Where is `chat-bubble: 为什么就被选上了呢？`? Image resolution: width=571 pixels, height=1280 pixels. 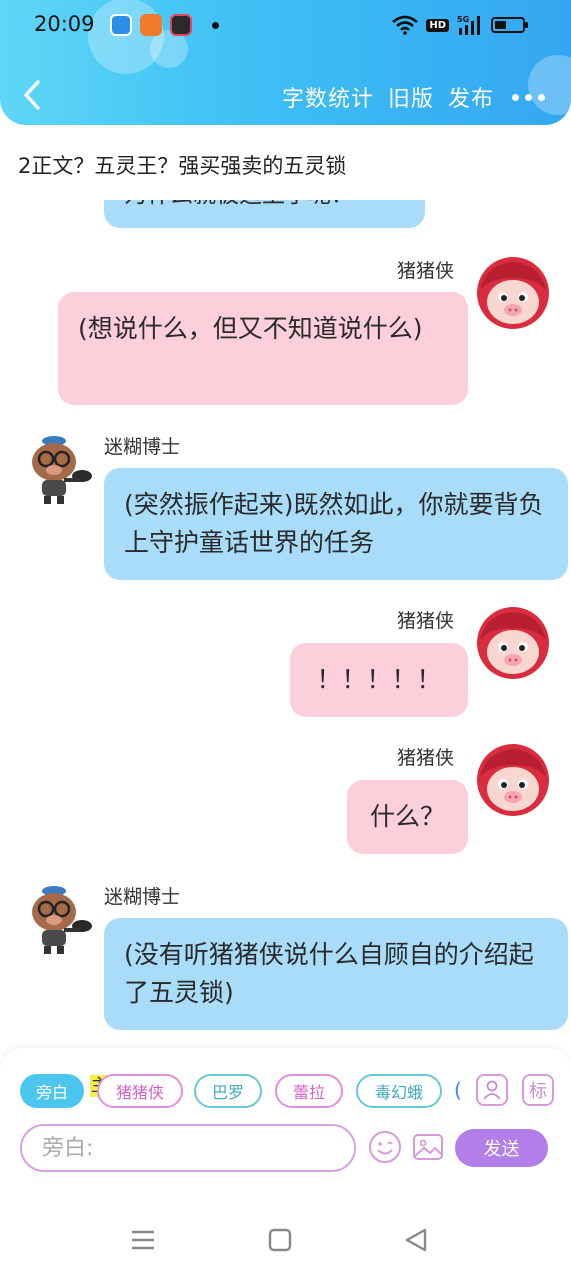 chat-bubble: 为什么就被选上了呢？ is located at coordinates (264, 214).